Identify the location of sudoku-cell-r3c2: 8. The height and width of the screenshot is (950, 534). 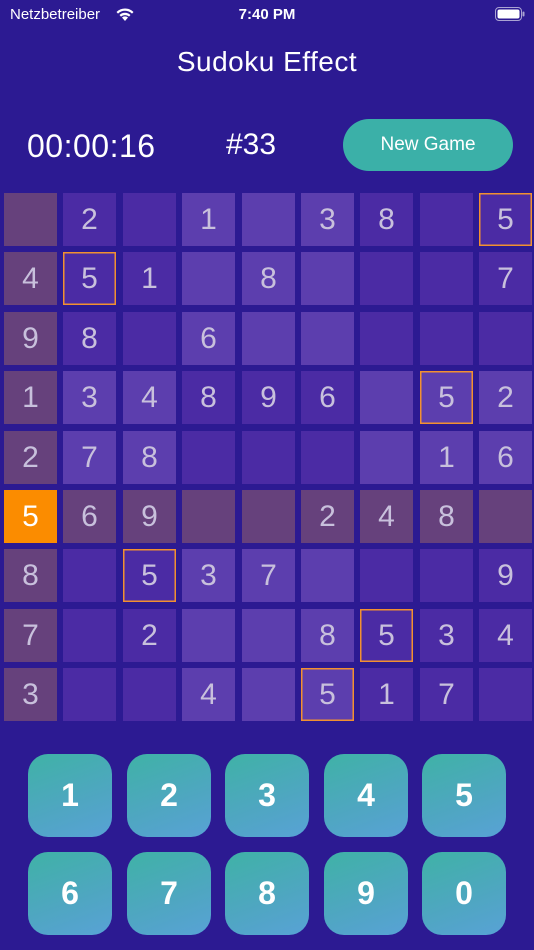
(89, 338).